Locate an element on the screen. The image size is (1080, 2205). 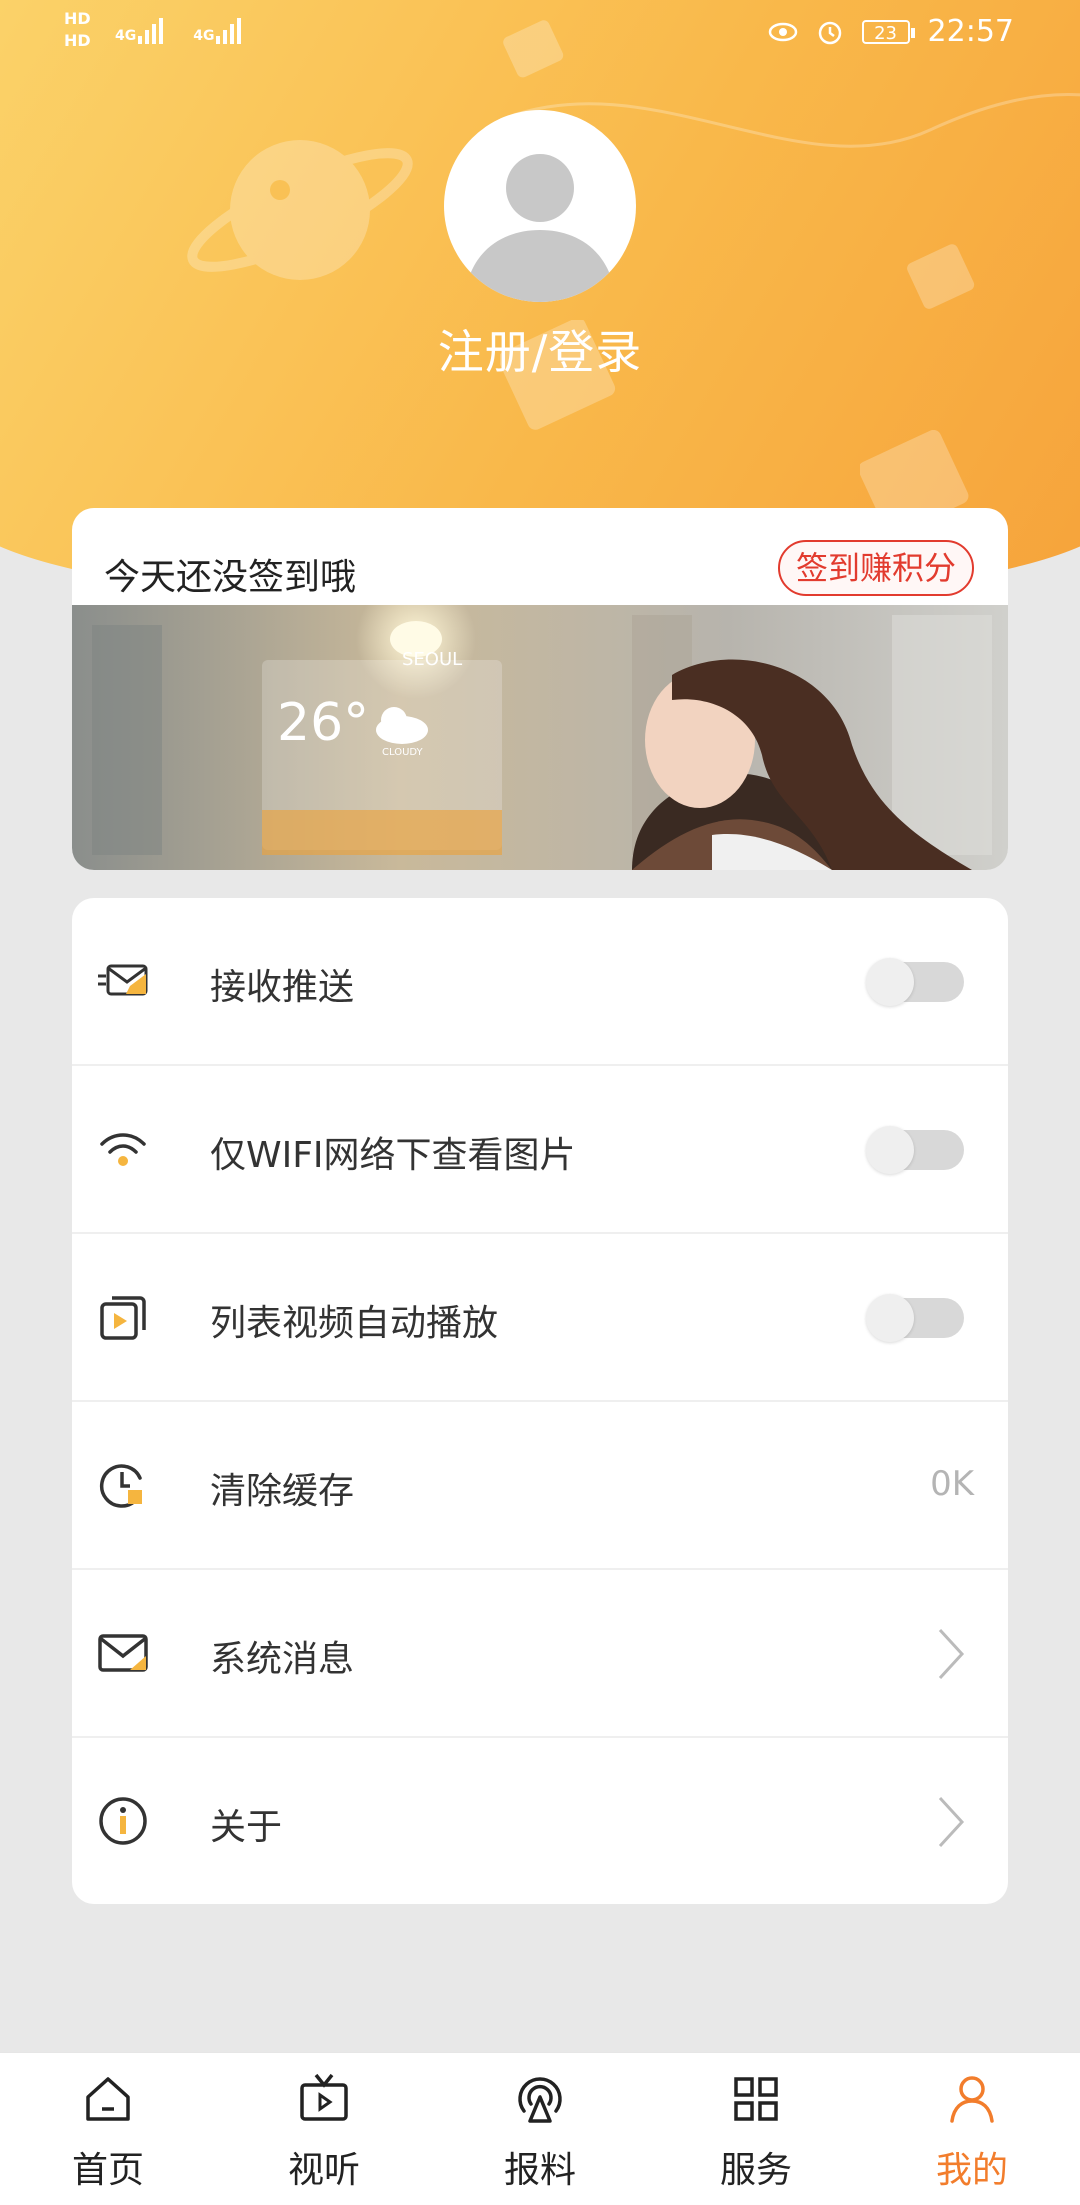
wifi-icon is located at coordinates (123, 1149).